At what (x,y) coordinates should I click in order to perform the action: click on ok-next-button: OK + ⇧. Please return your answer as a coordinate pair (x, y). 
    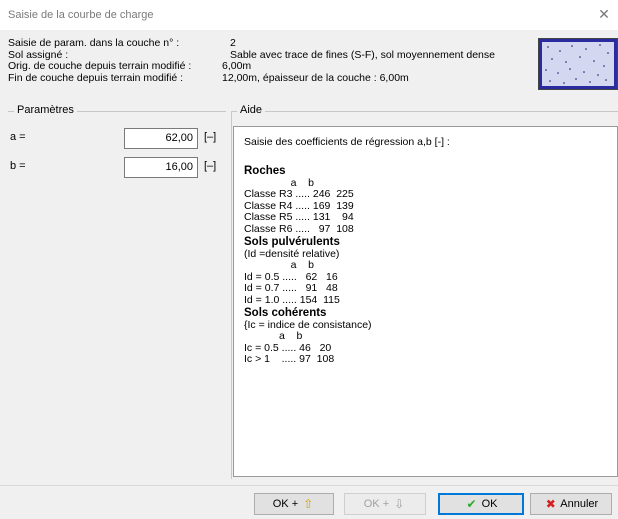
    Looking at the image, I should click on (294, 504).